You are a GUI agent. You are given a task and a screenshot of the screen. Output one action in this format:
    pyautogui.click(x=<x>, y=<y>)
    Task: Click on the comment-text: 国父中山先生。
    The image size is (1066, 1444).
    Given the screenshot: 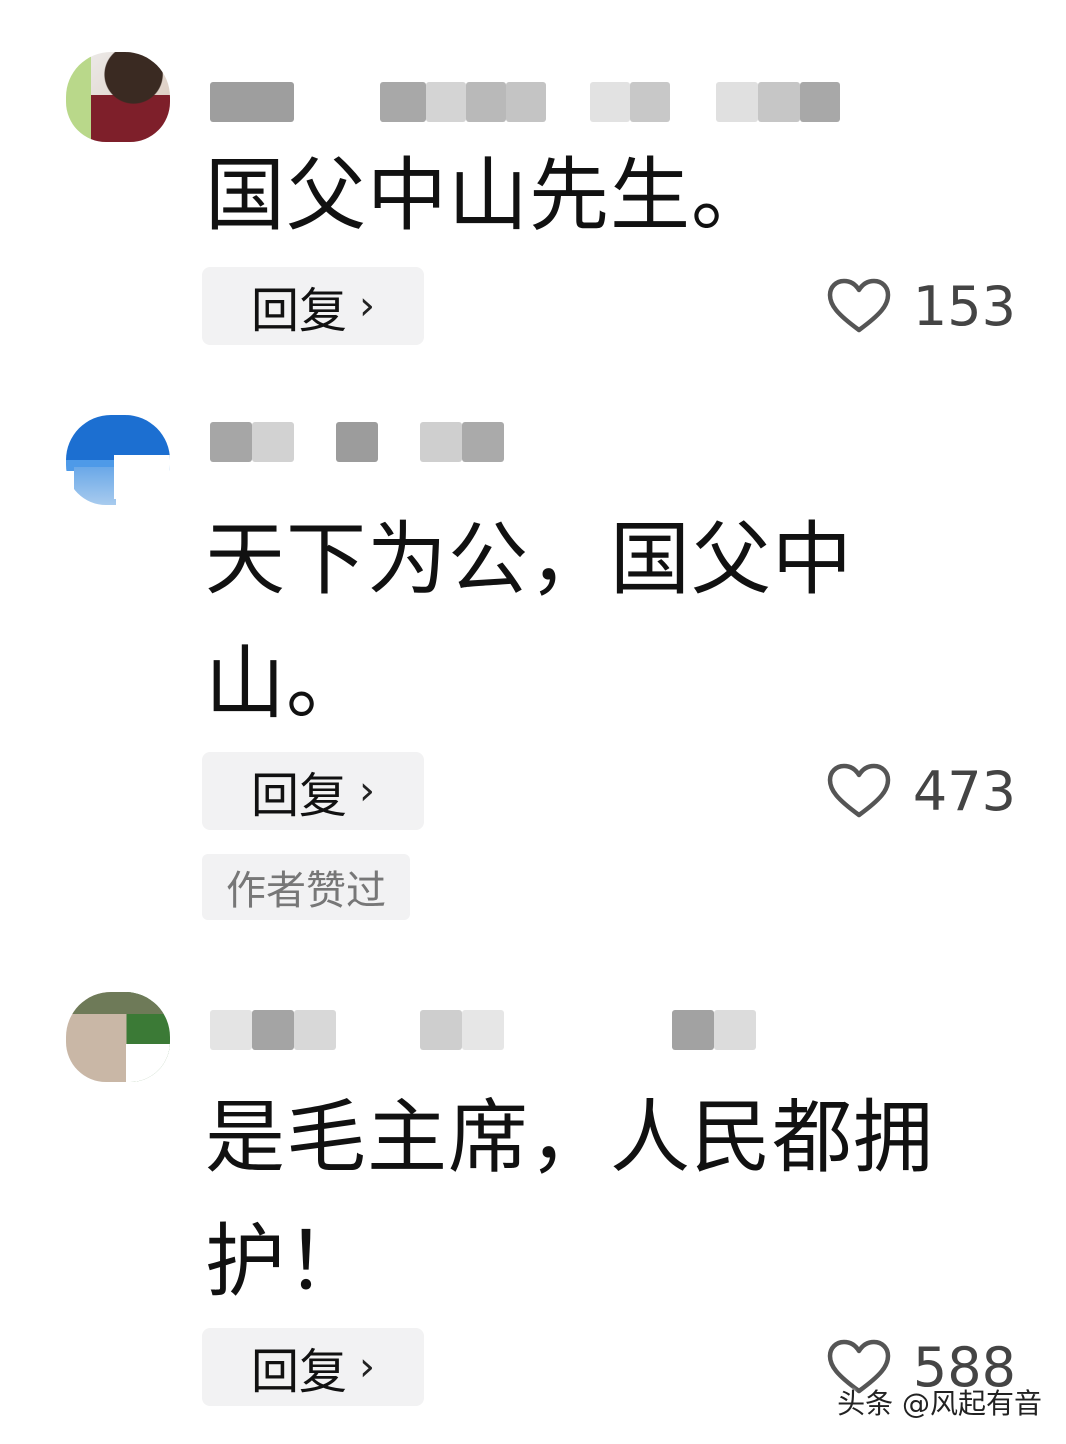 What is the action you would take?
    pyautogui.click(x=488, y=195)
    